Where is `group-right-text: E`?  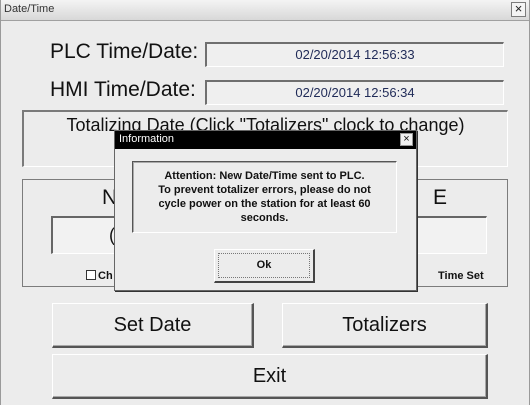
group-right-text: E is located at coordinates (440, 197).